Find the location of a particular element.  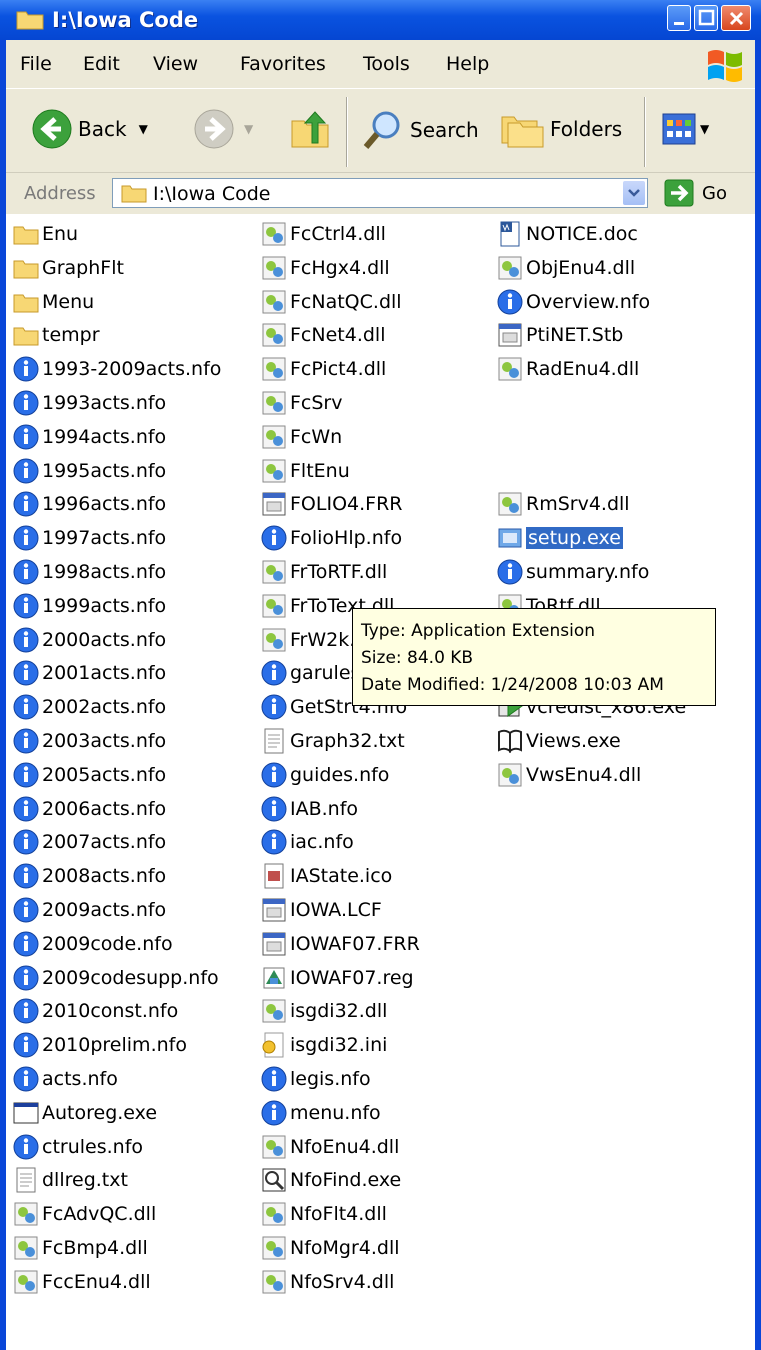

file-item: 1994acts.nfo is located at coordinates (89, 437).